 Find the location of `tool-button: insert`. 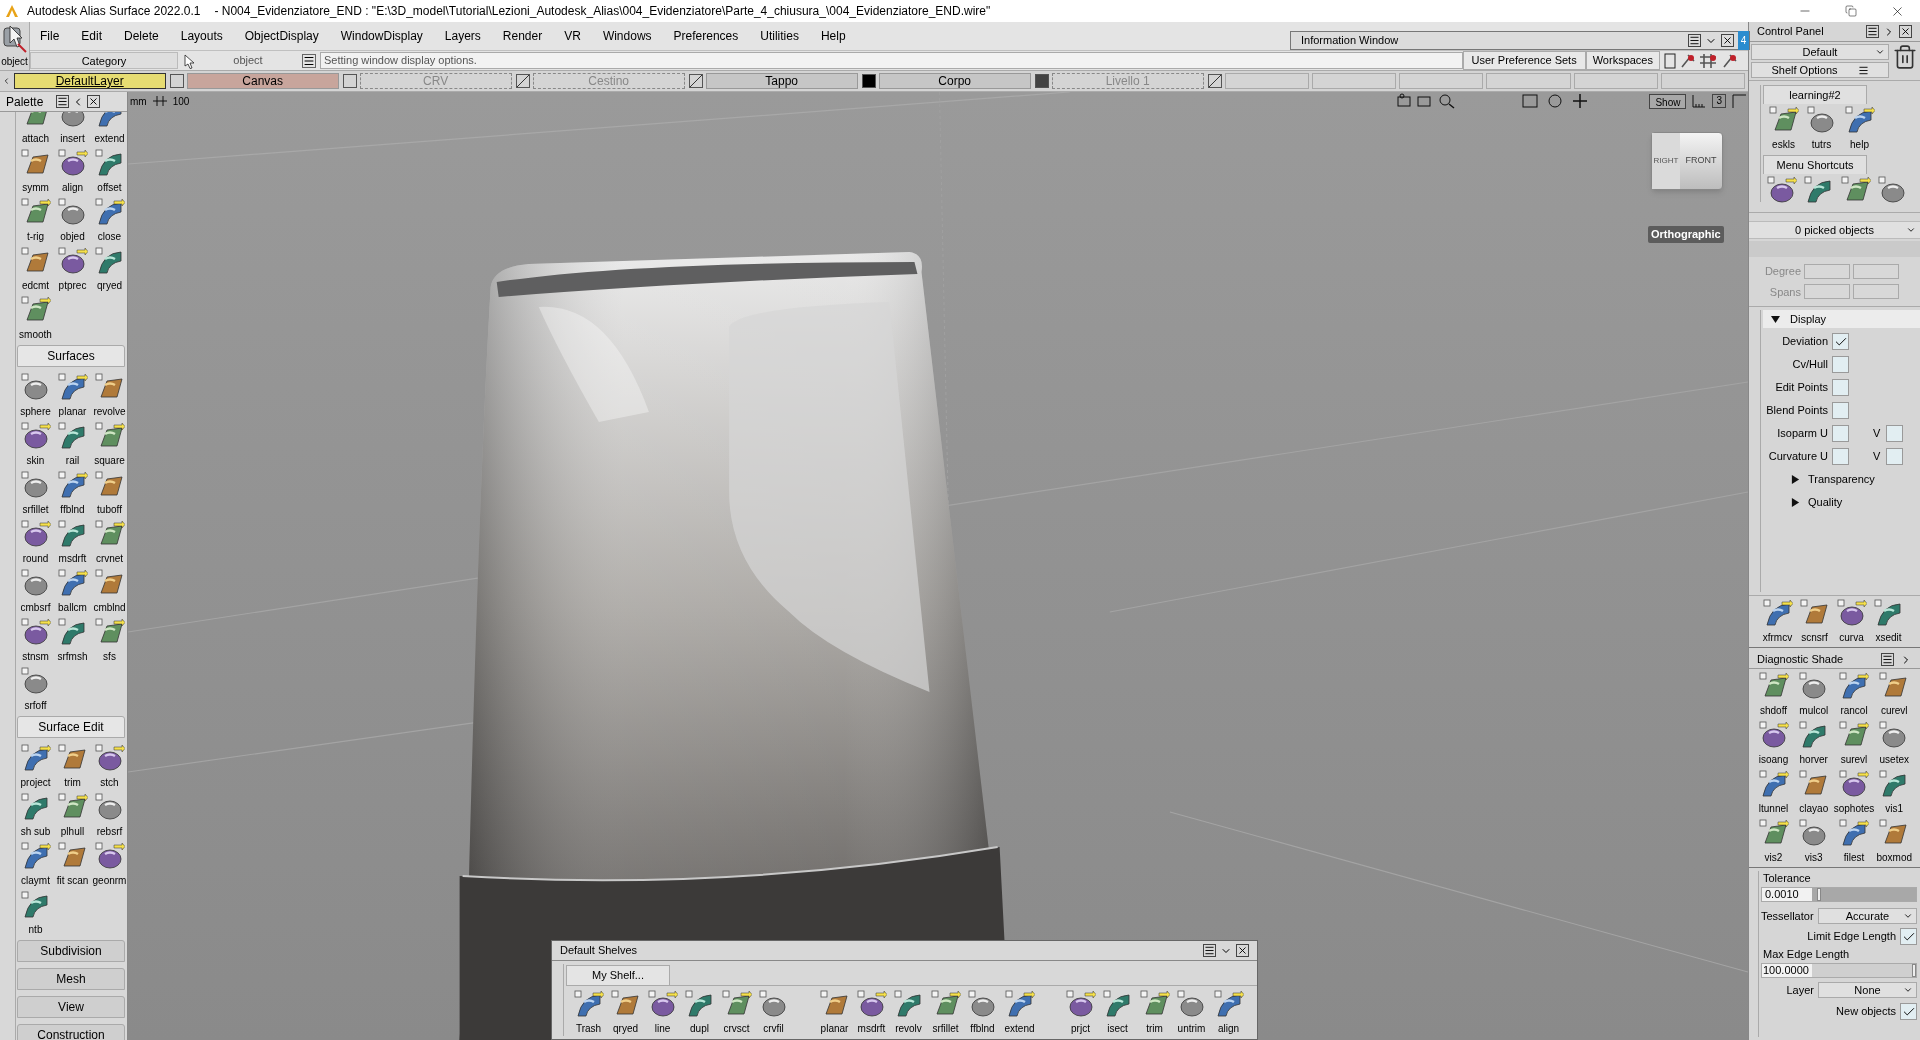

tool-button: insert is located at coordinates (72, 129).